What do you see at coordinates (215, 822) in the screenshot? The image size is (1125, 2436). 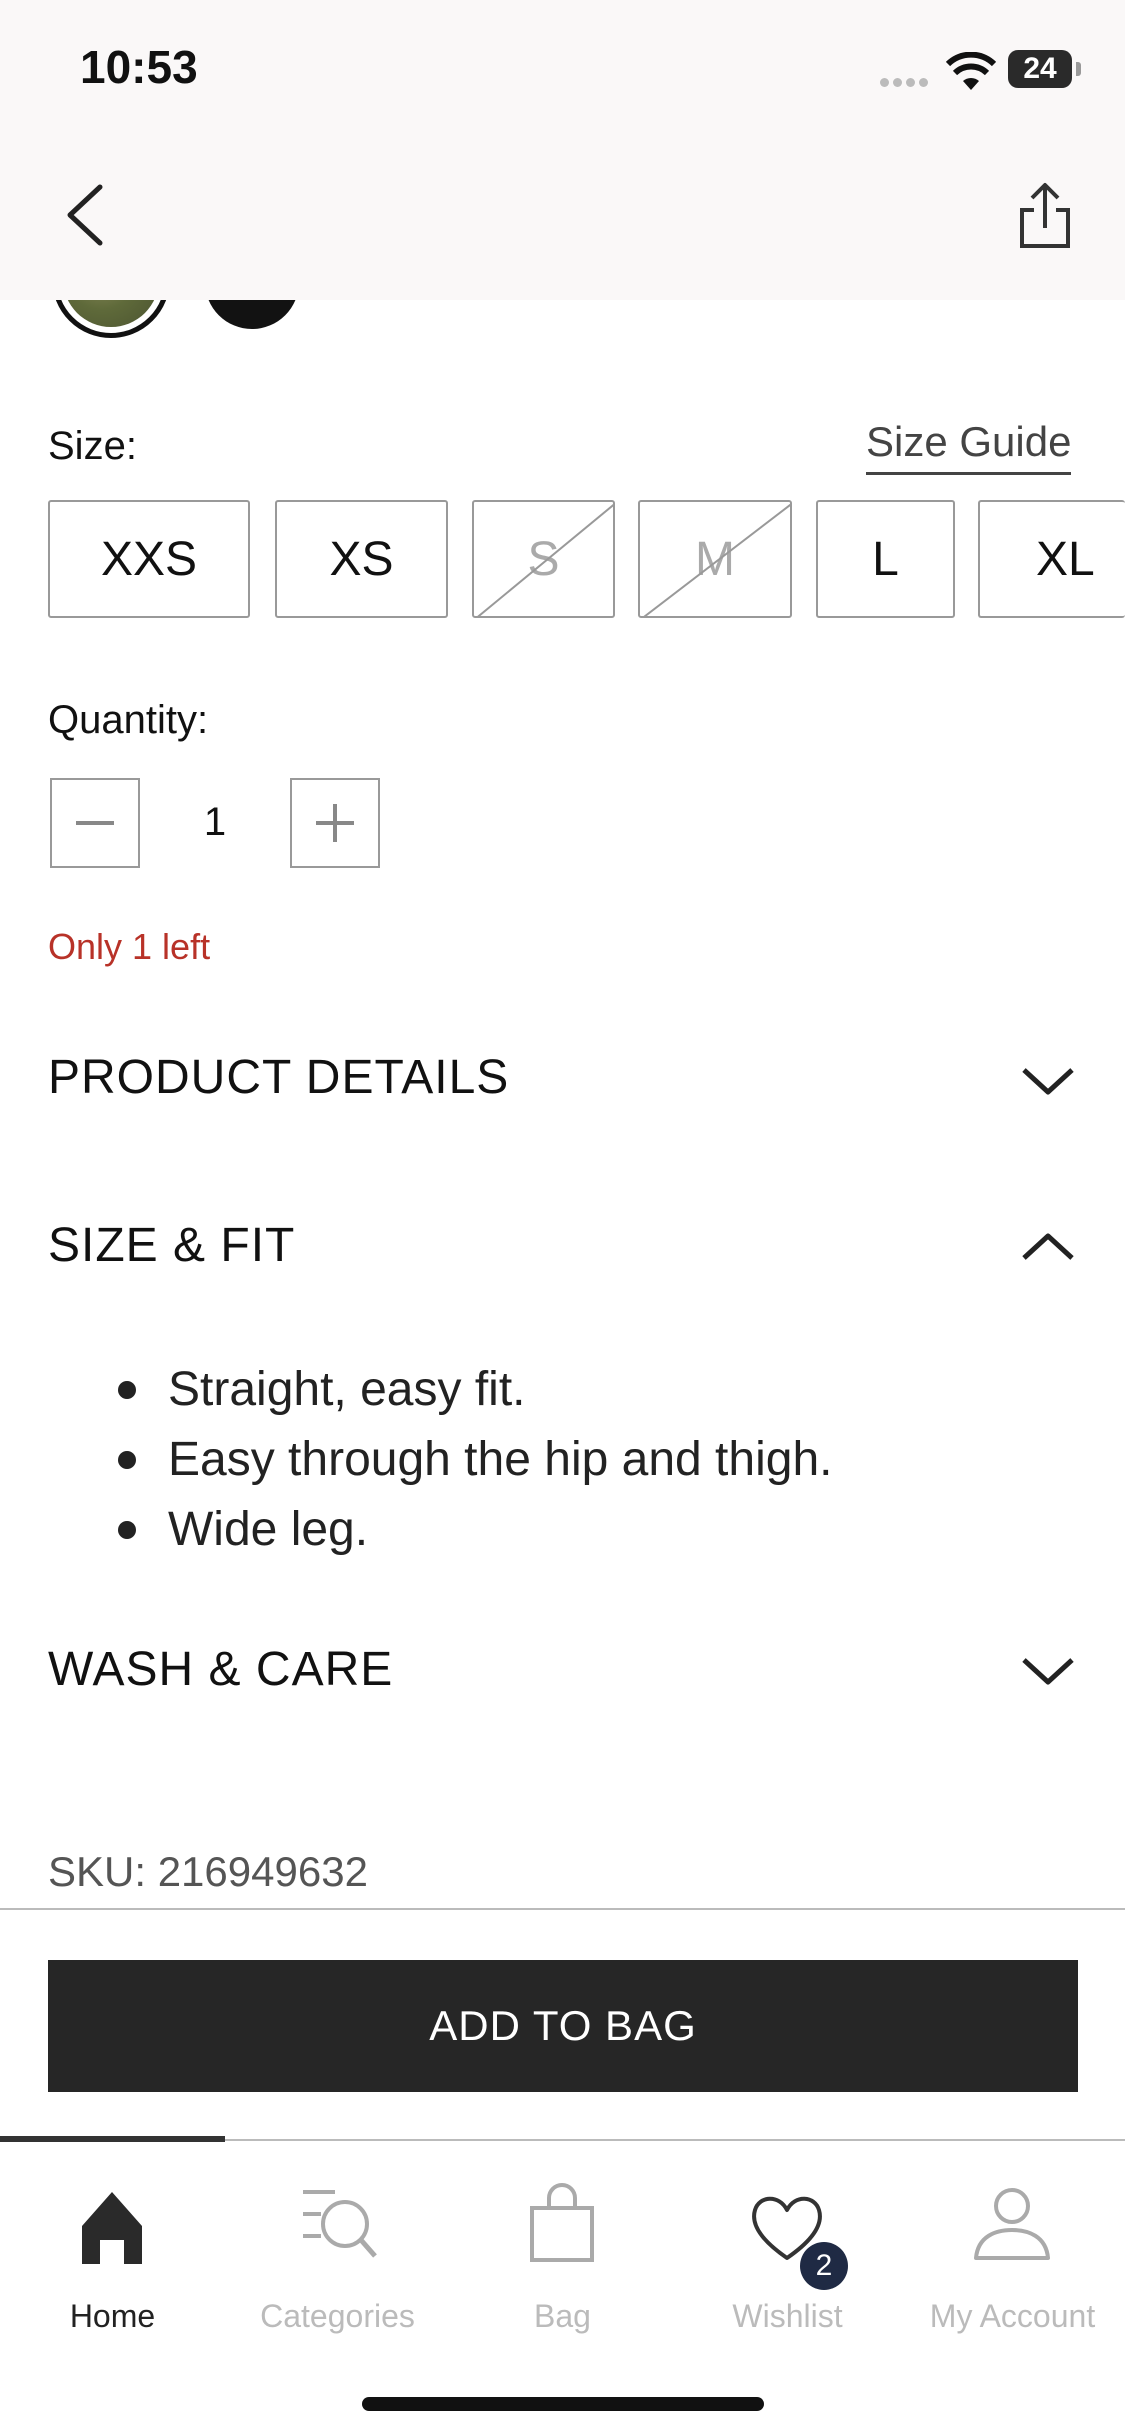 I see `quantity-value: 1` at bounding box center [215, 822].